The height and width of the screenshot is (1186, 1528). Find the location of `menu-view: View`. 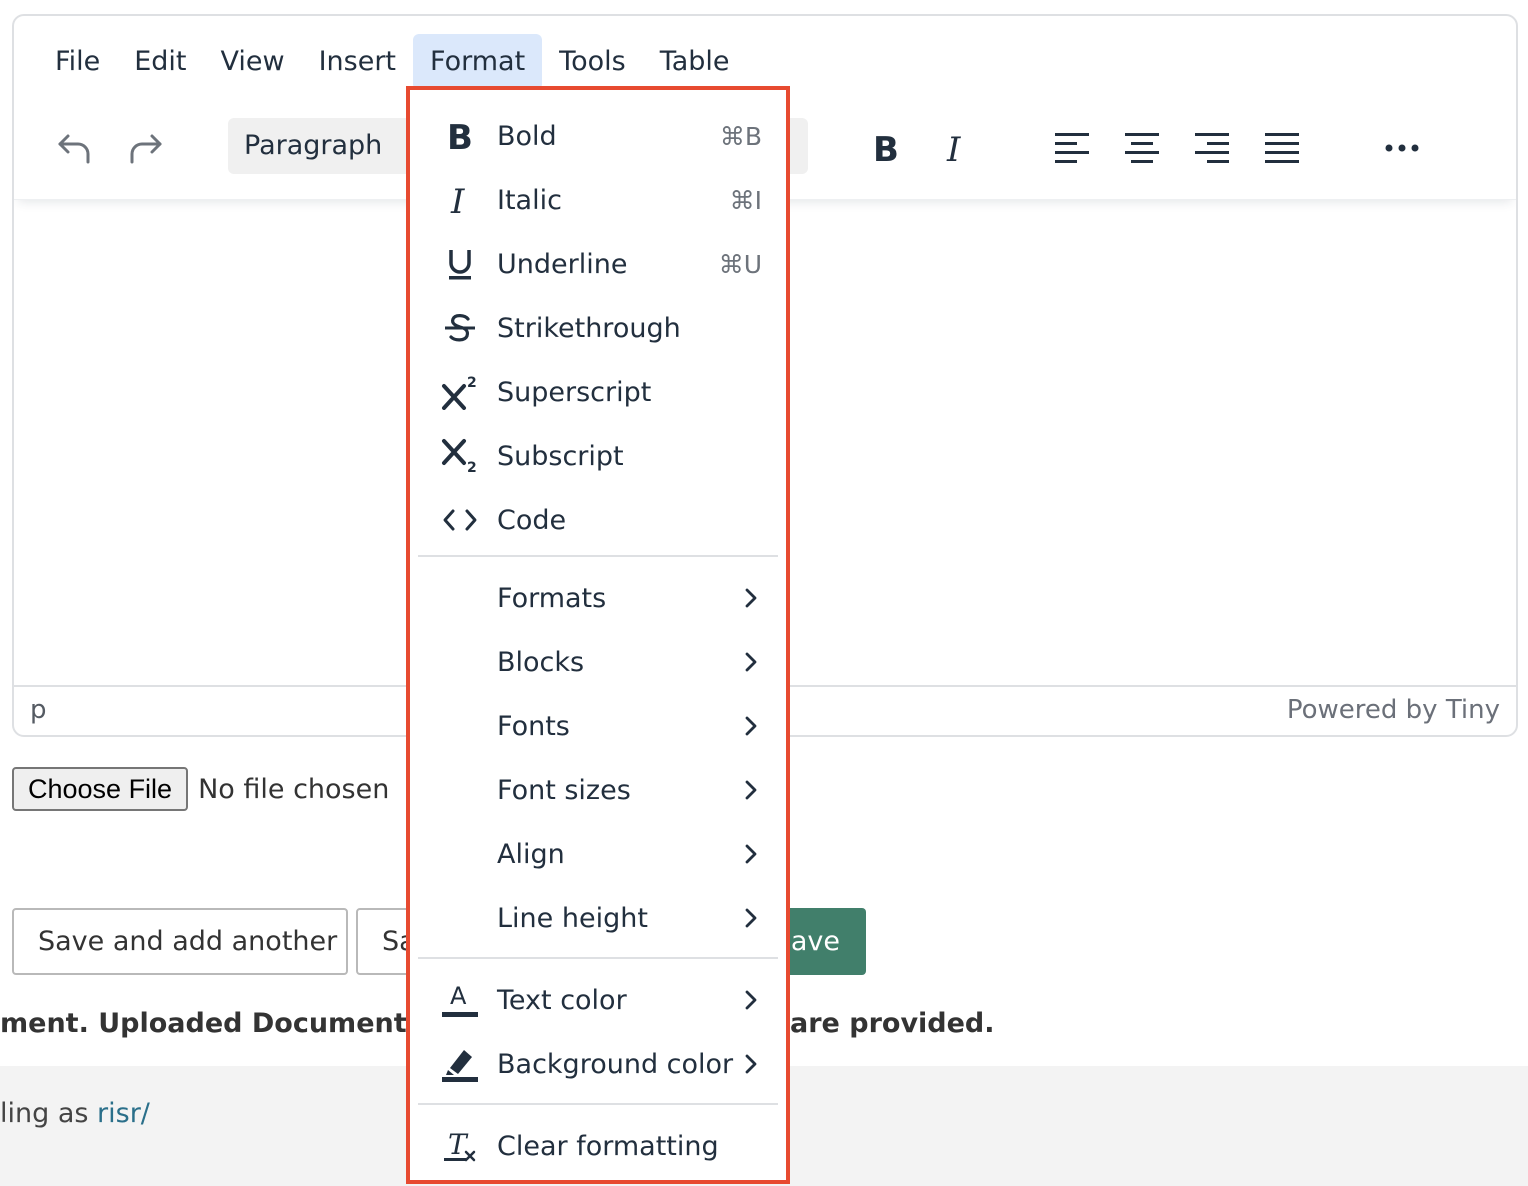

menu-view: View is located at coordinates (252, 62).